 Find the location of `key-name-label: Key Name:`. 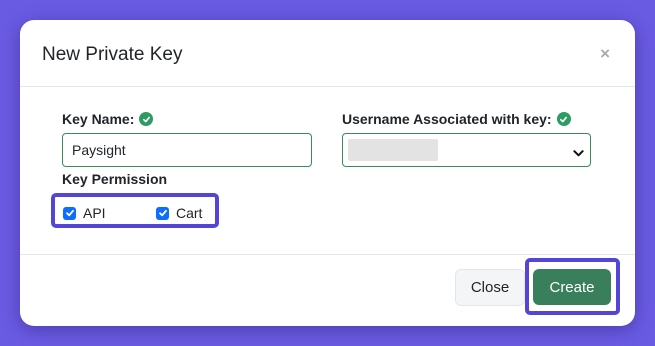

key-name-label: Key Name: is located at coordinates (98, 119).